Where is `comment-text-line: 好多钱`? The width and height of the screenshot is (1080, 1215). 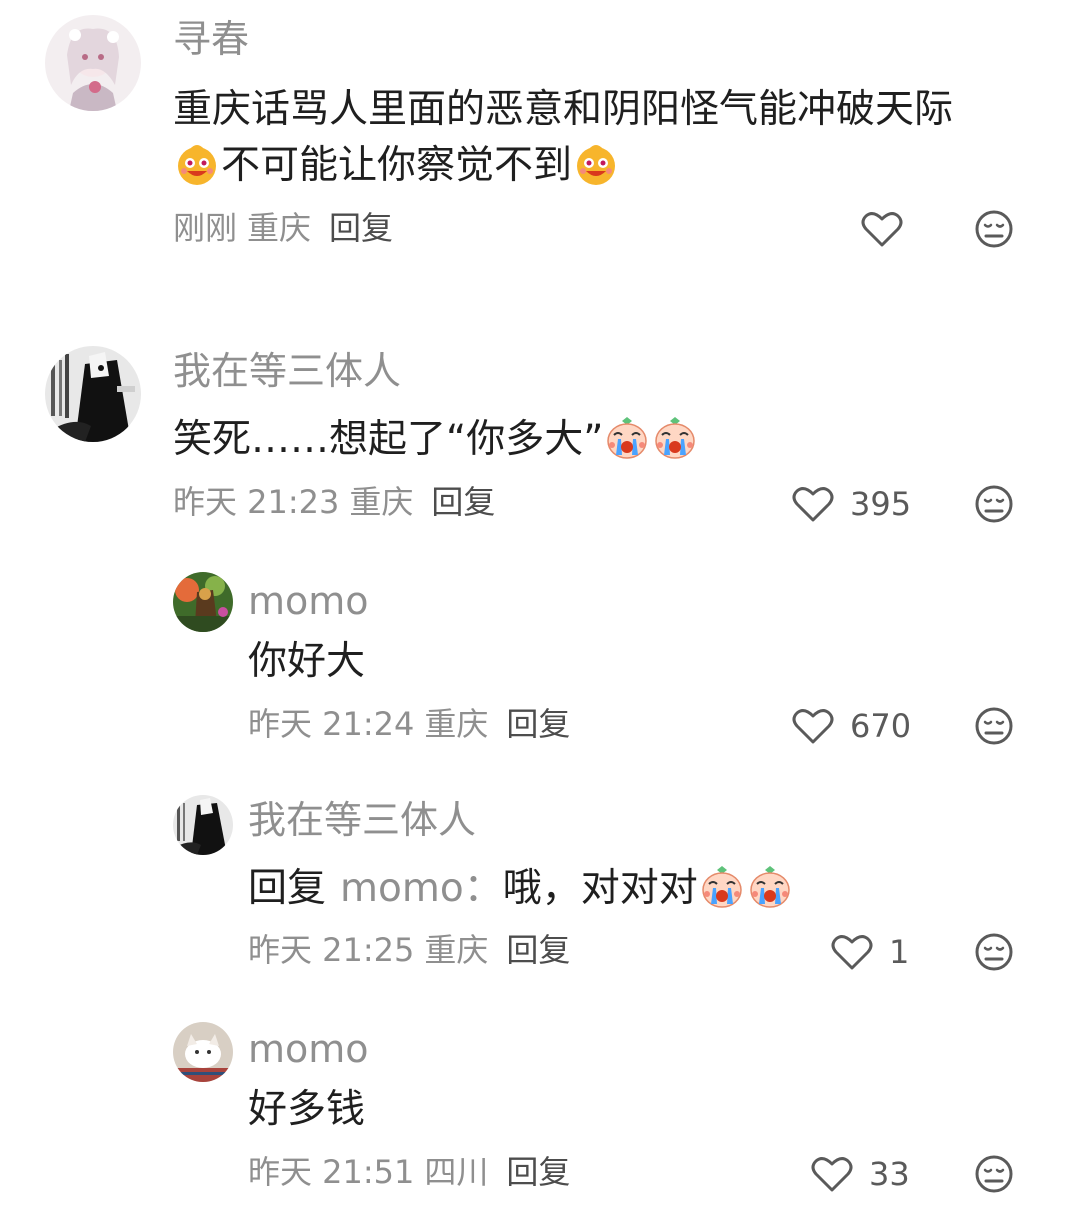
comment-text-line: 好多钱 is located at coordinates (307, 1109).